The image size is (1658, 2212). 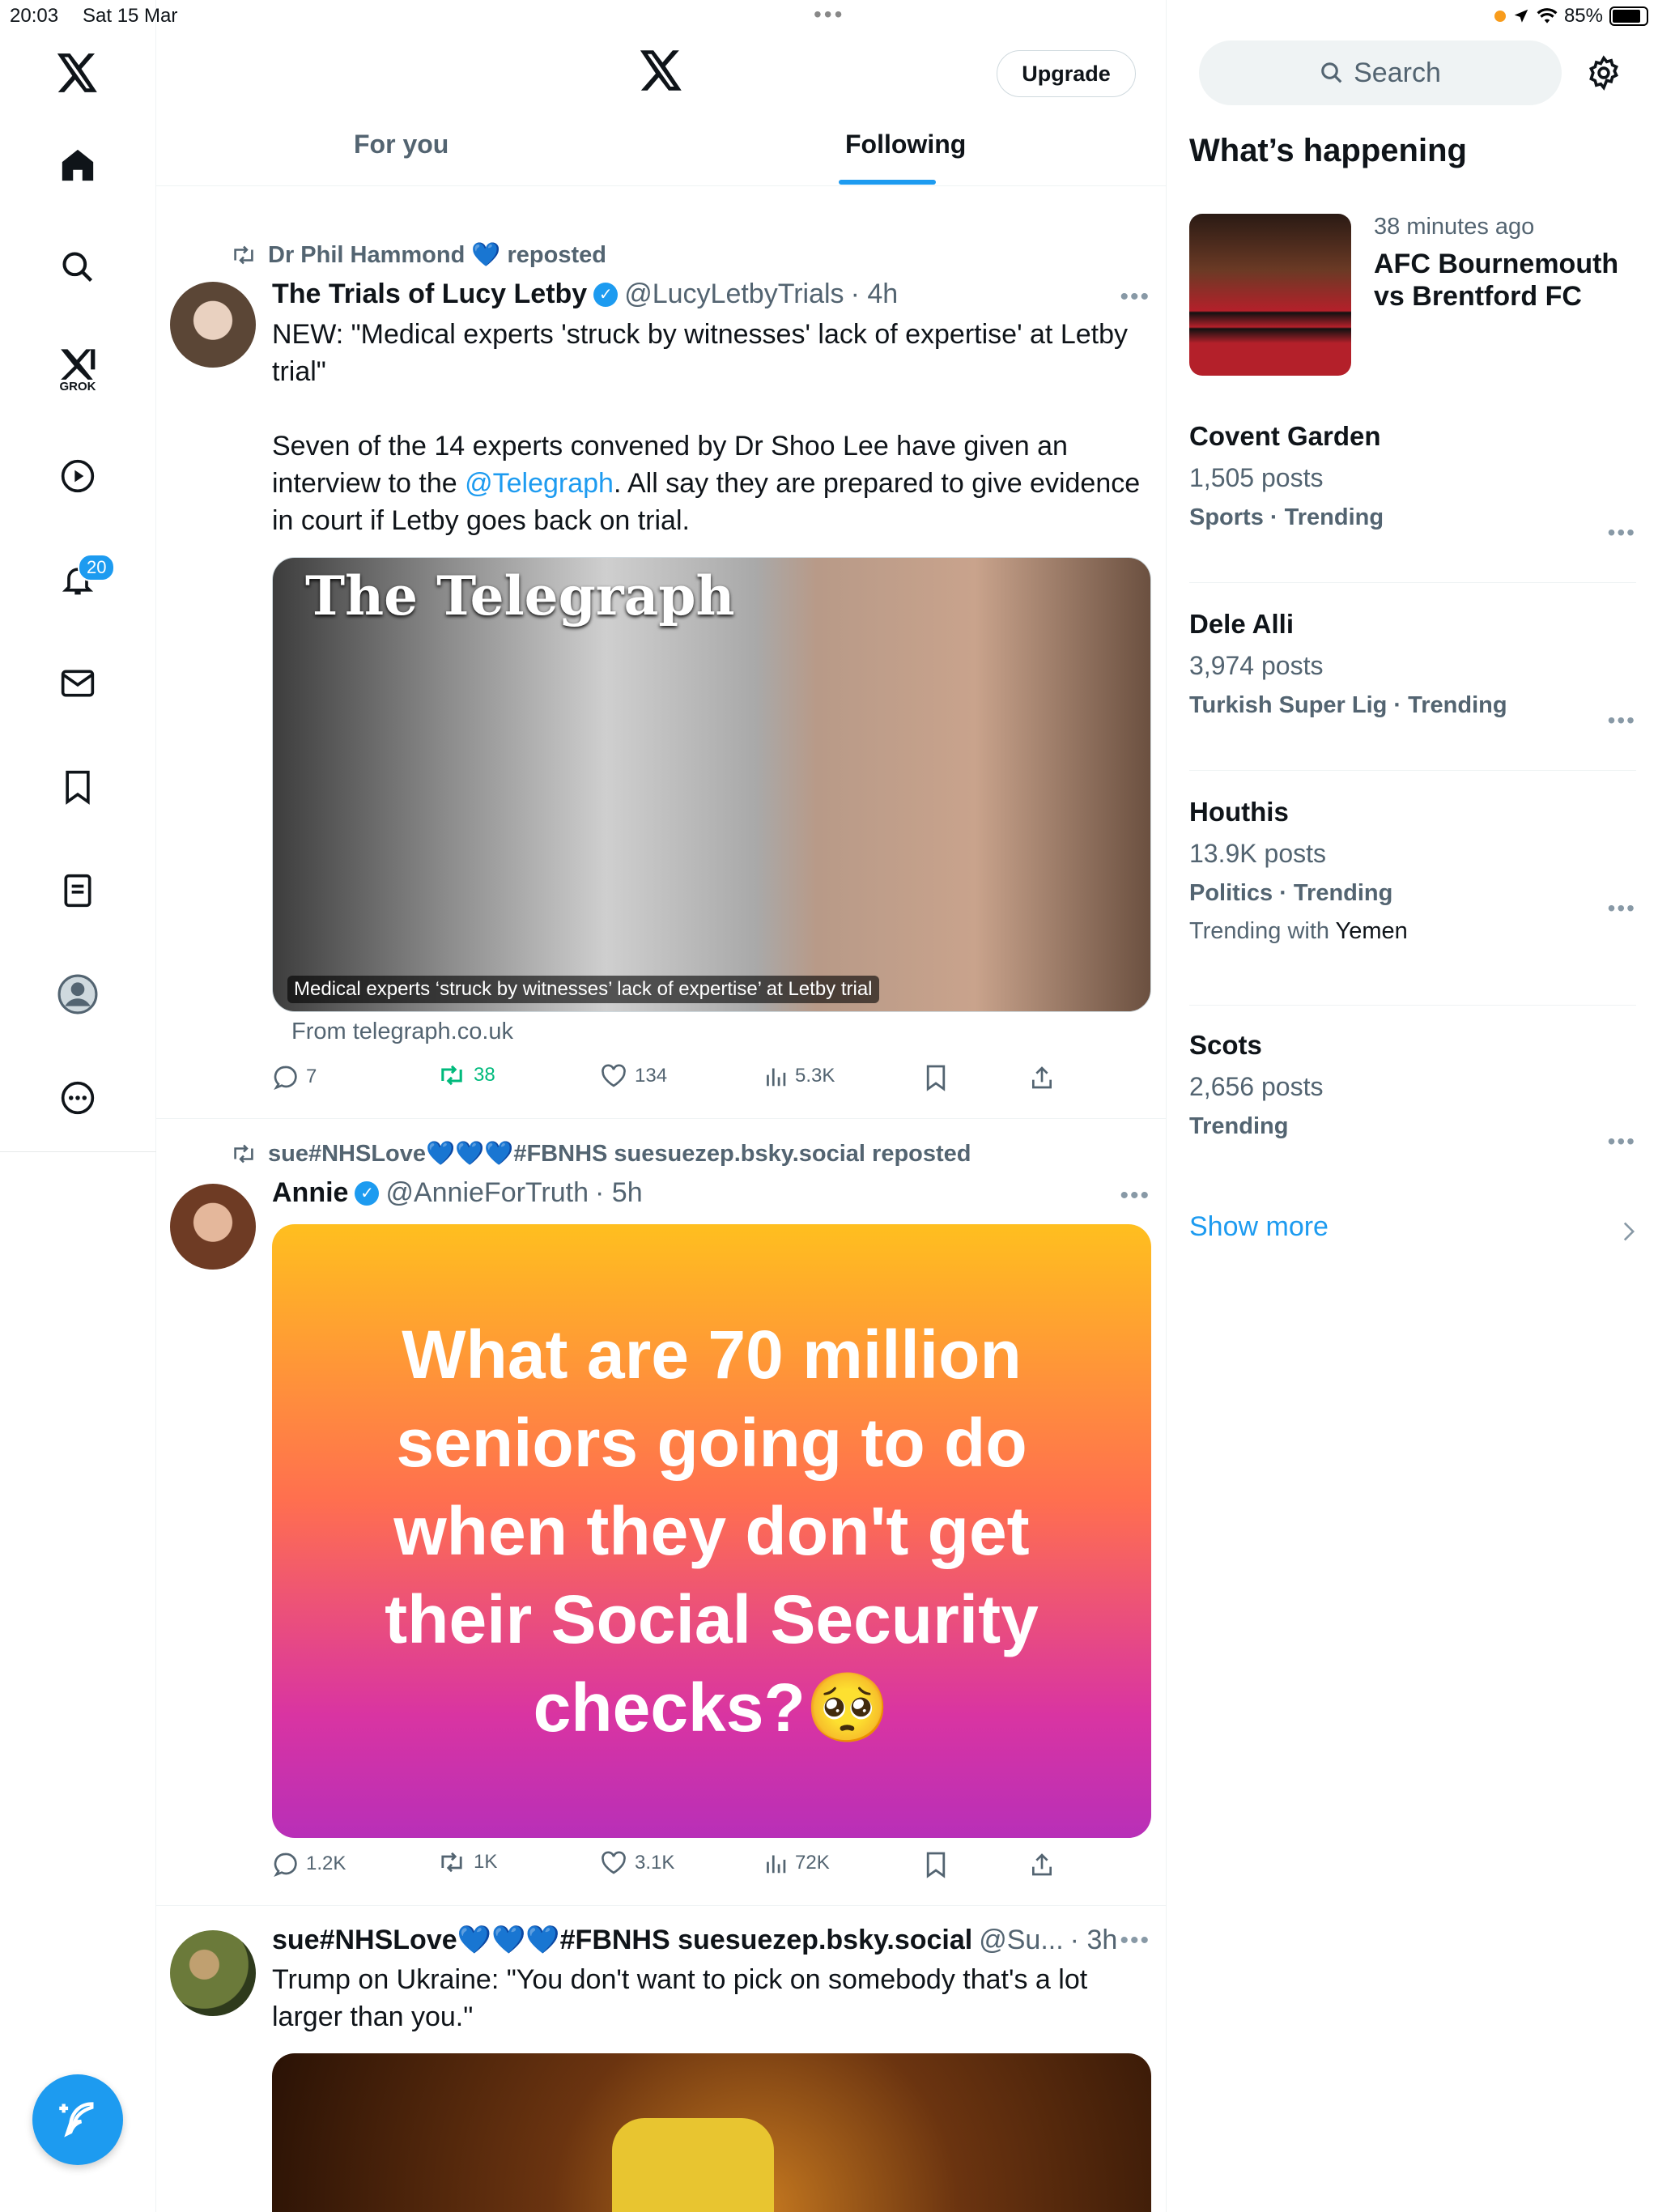 I want to click on trend-related-name: Yemen, so click(x=1372, y=931).